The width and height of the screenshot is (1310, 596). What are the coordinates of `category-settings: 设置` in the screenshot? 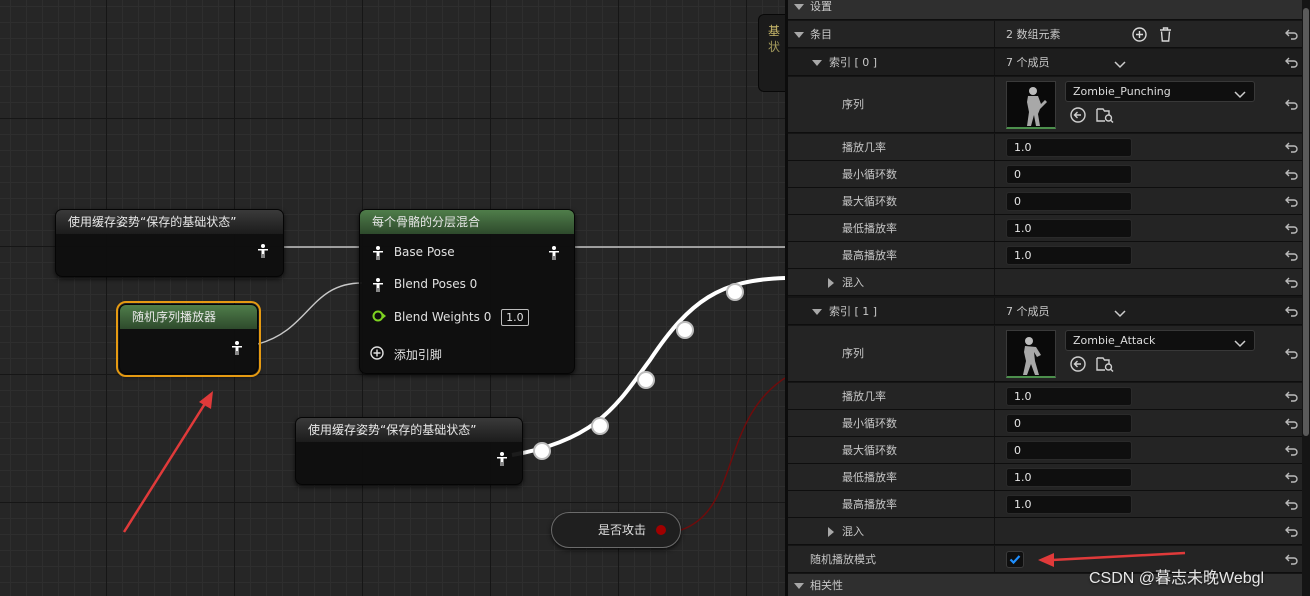 It's located at (1049, 10).